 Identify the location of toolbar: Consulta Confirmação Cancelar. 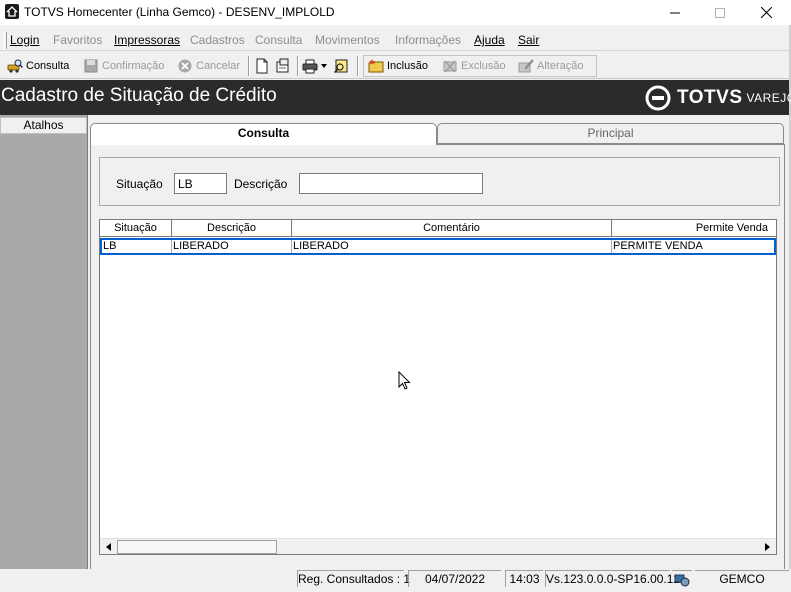
(394, 66).